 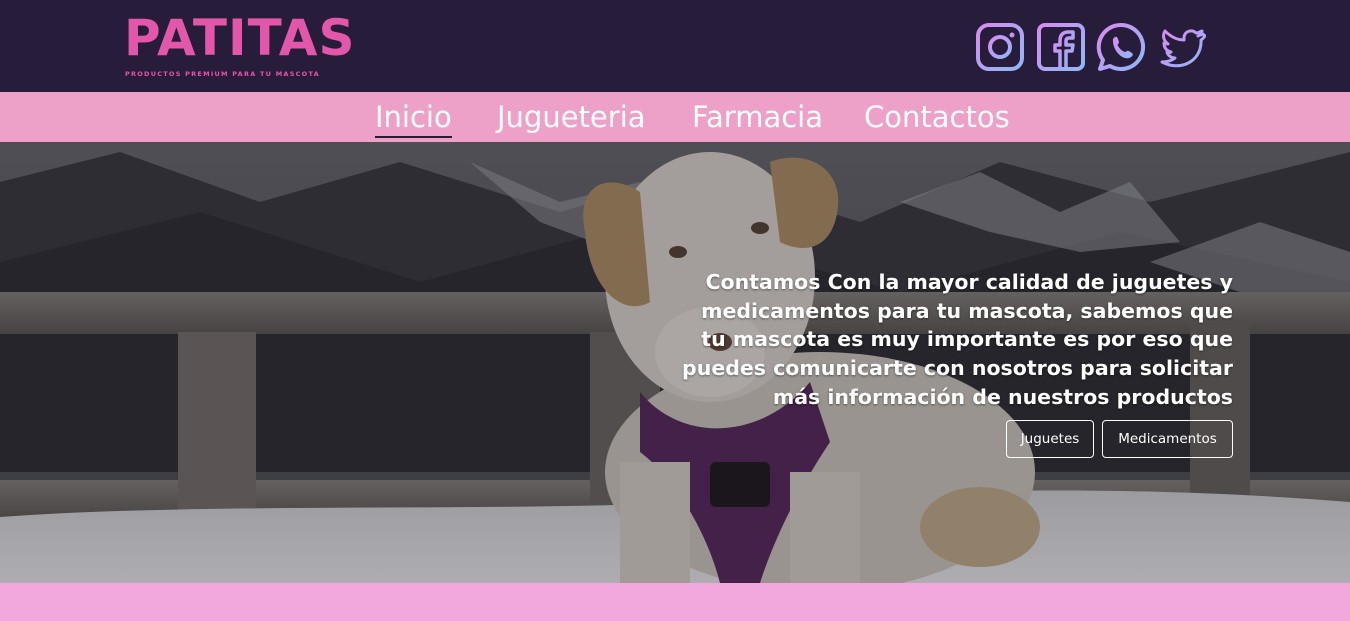 What do you see at coordinates (571, 118) in the screenshot?
I see `nav-jugueteria: Jugueteria` at bounding box center [571, 118].